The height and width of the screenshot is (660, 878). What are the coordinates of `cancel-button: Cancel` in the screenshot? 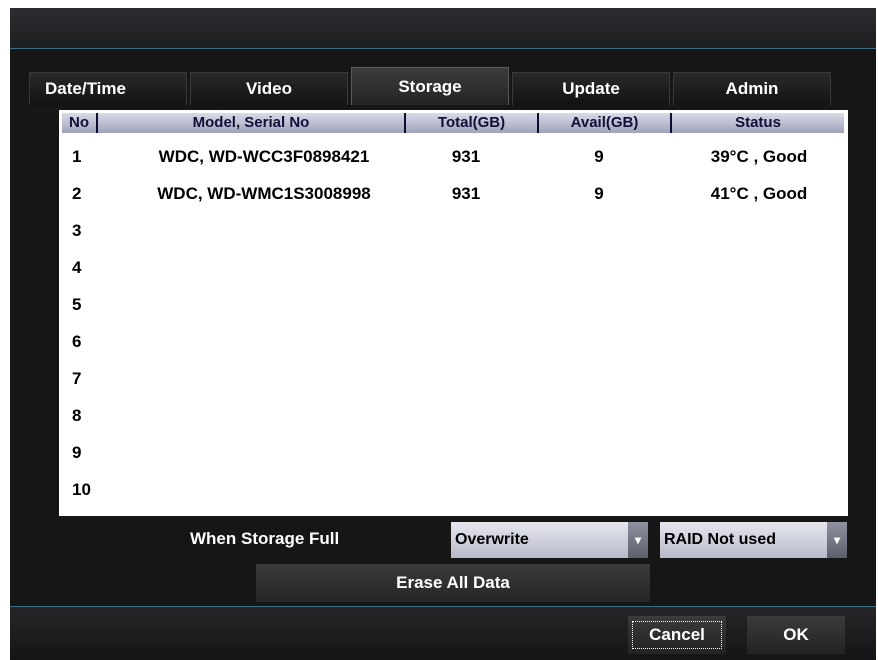 It's located at (677, 635).